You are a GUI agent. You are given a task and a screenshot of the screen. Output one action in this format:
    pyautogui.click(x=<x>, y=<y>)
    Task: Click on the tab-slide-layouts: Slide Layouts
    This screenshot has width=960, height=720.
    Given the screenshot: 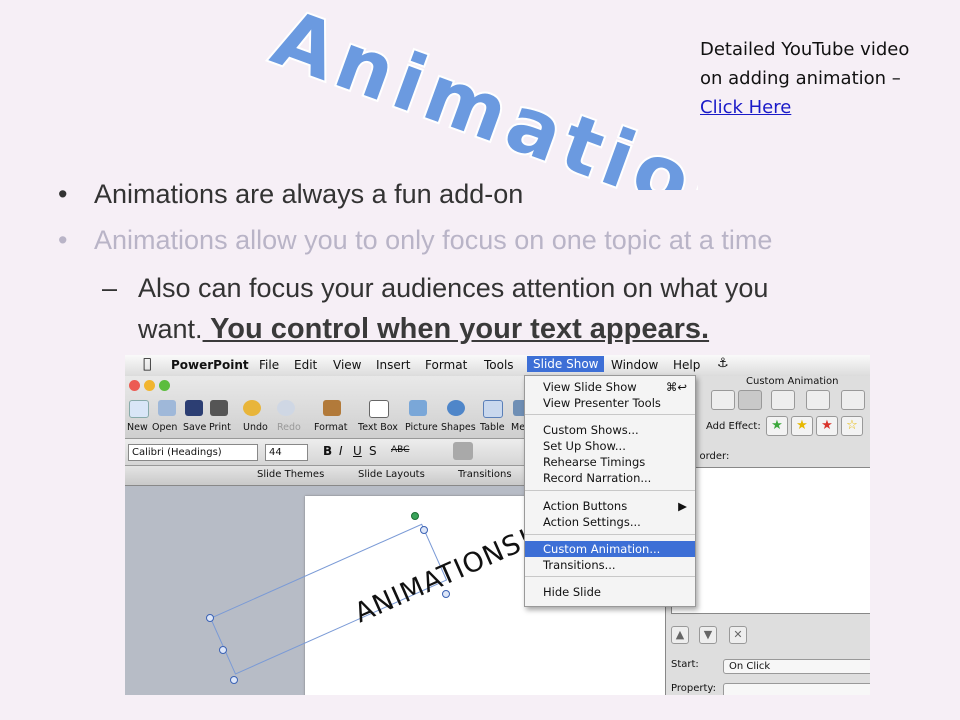 What is the action you would take?
    pyautogui.click(x=391, y=474)
    